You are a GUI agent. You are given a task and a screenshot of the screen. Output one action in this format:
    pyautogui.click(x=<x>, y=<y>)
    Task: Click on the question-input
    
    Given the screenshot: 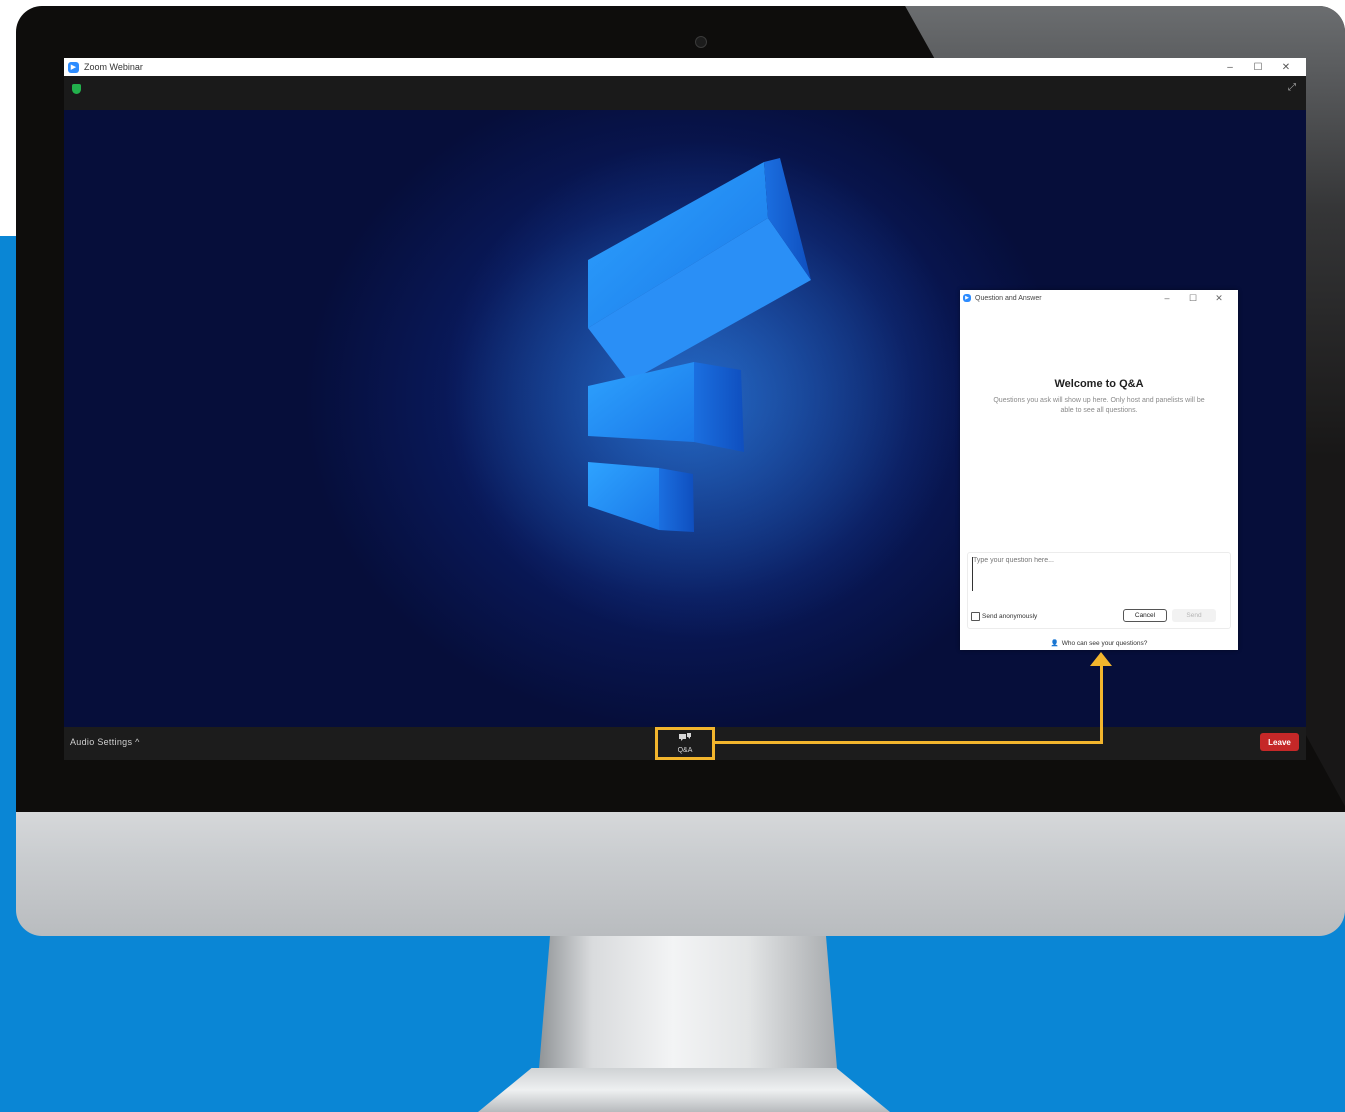 What is the action you would take?
    pyautogui.click(x=1097, y=574)
    